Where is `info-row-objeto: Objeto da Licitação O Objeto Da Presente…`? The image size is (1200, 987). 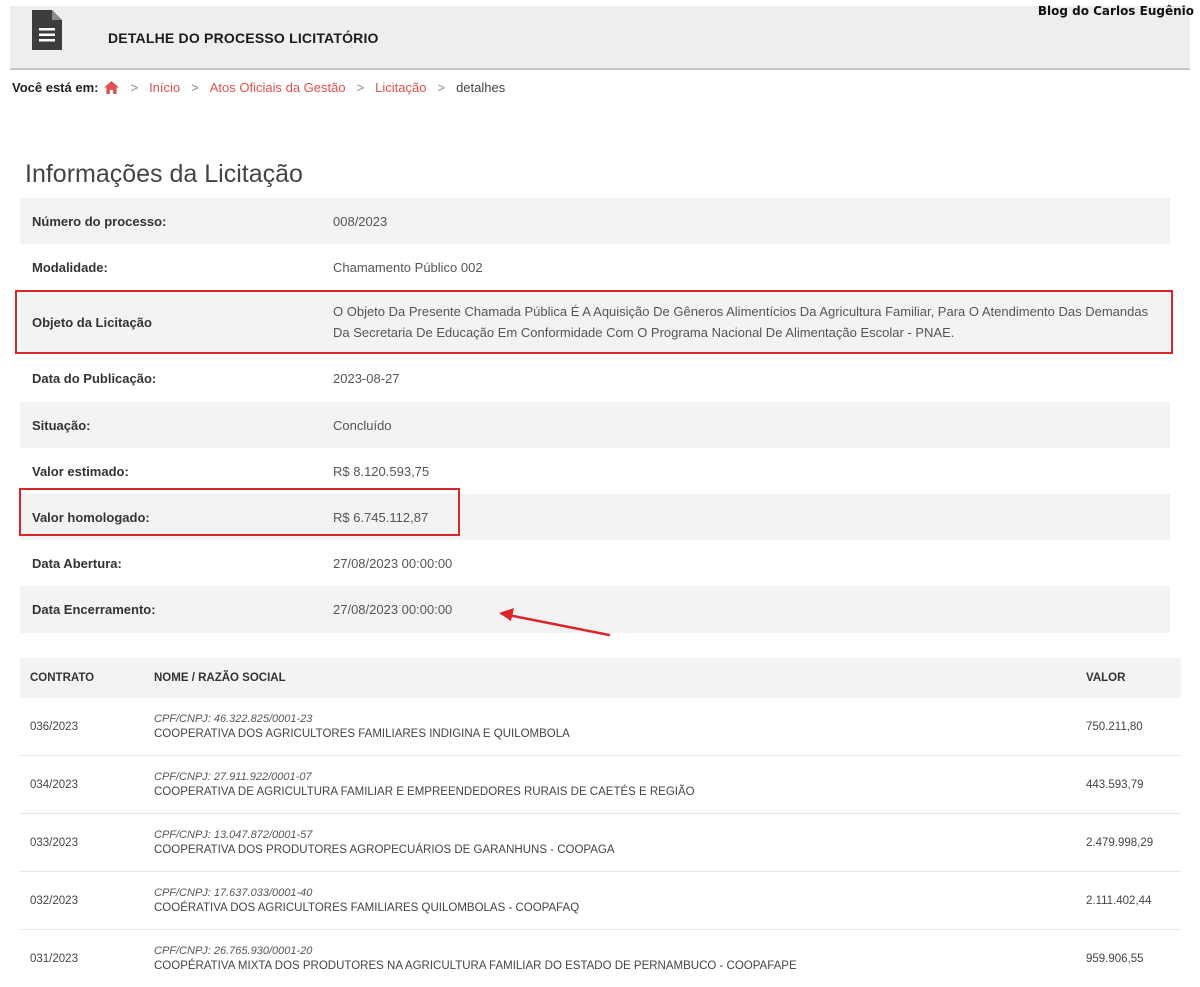
info-row-objeto: Objeto da Licitação O Objeto Da Presente… is located at coordinates (595, 322).